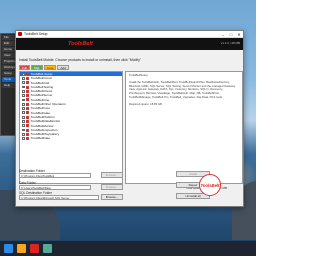  What do you see at coordinates (59, 197) in the screenshot?
I see `sql-destination-field: C:\Program Files\Microsoft SQL Server` at bounding box center [59, 197].